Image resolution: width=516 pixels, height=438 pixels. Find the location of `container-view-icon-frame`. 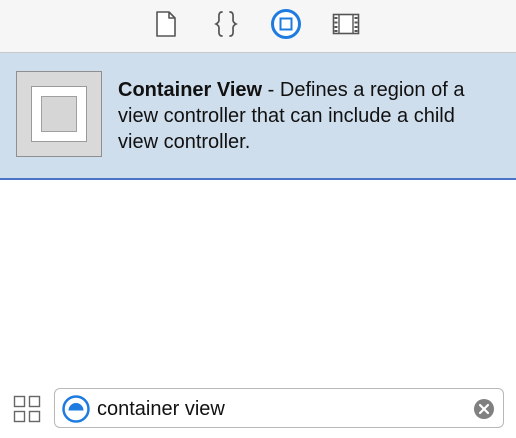

container-view-icon-frame is located at coordinates (59, 114).